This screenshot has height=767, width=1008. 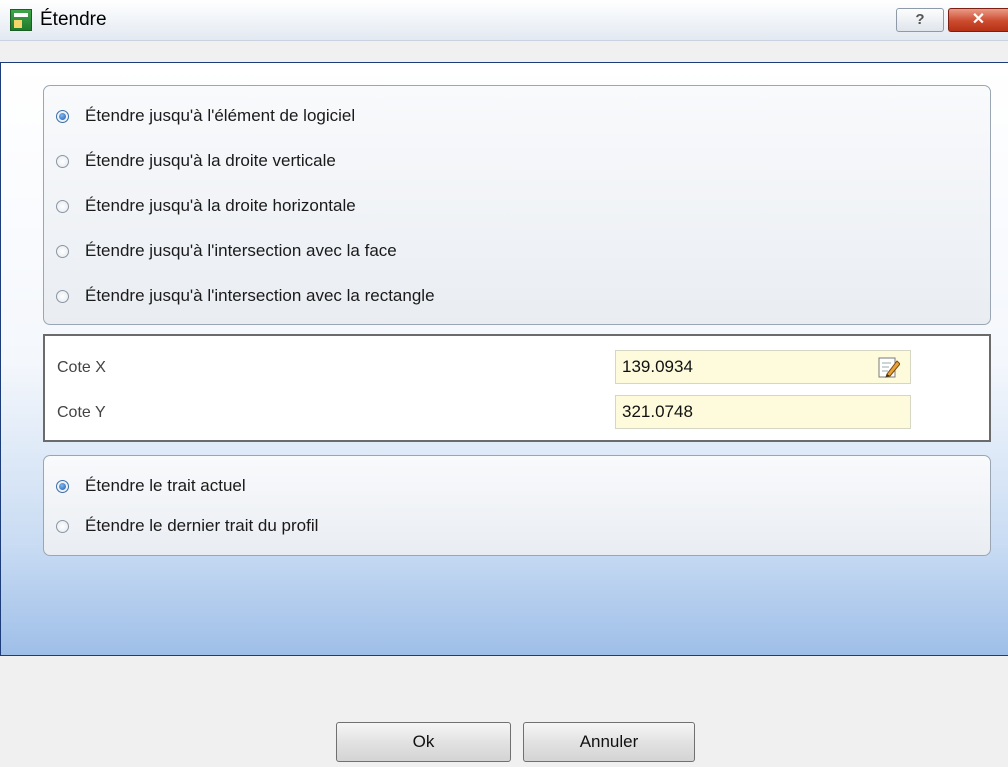 I want to click on cote-y-field: 321.0748, so click(x=763, y=412).